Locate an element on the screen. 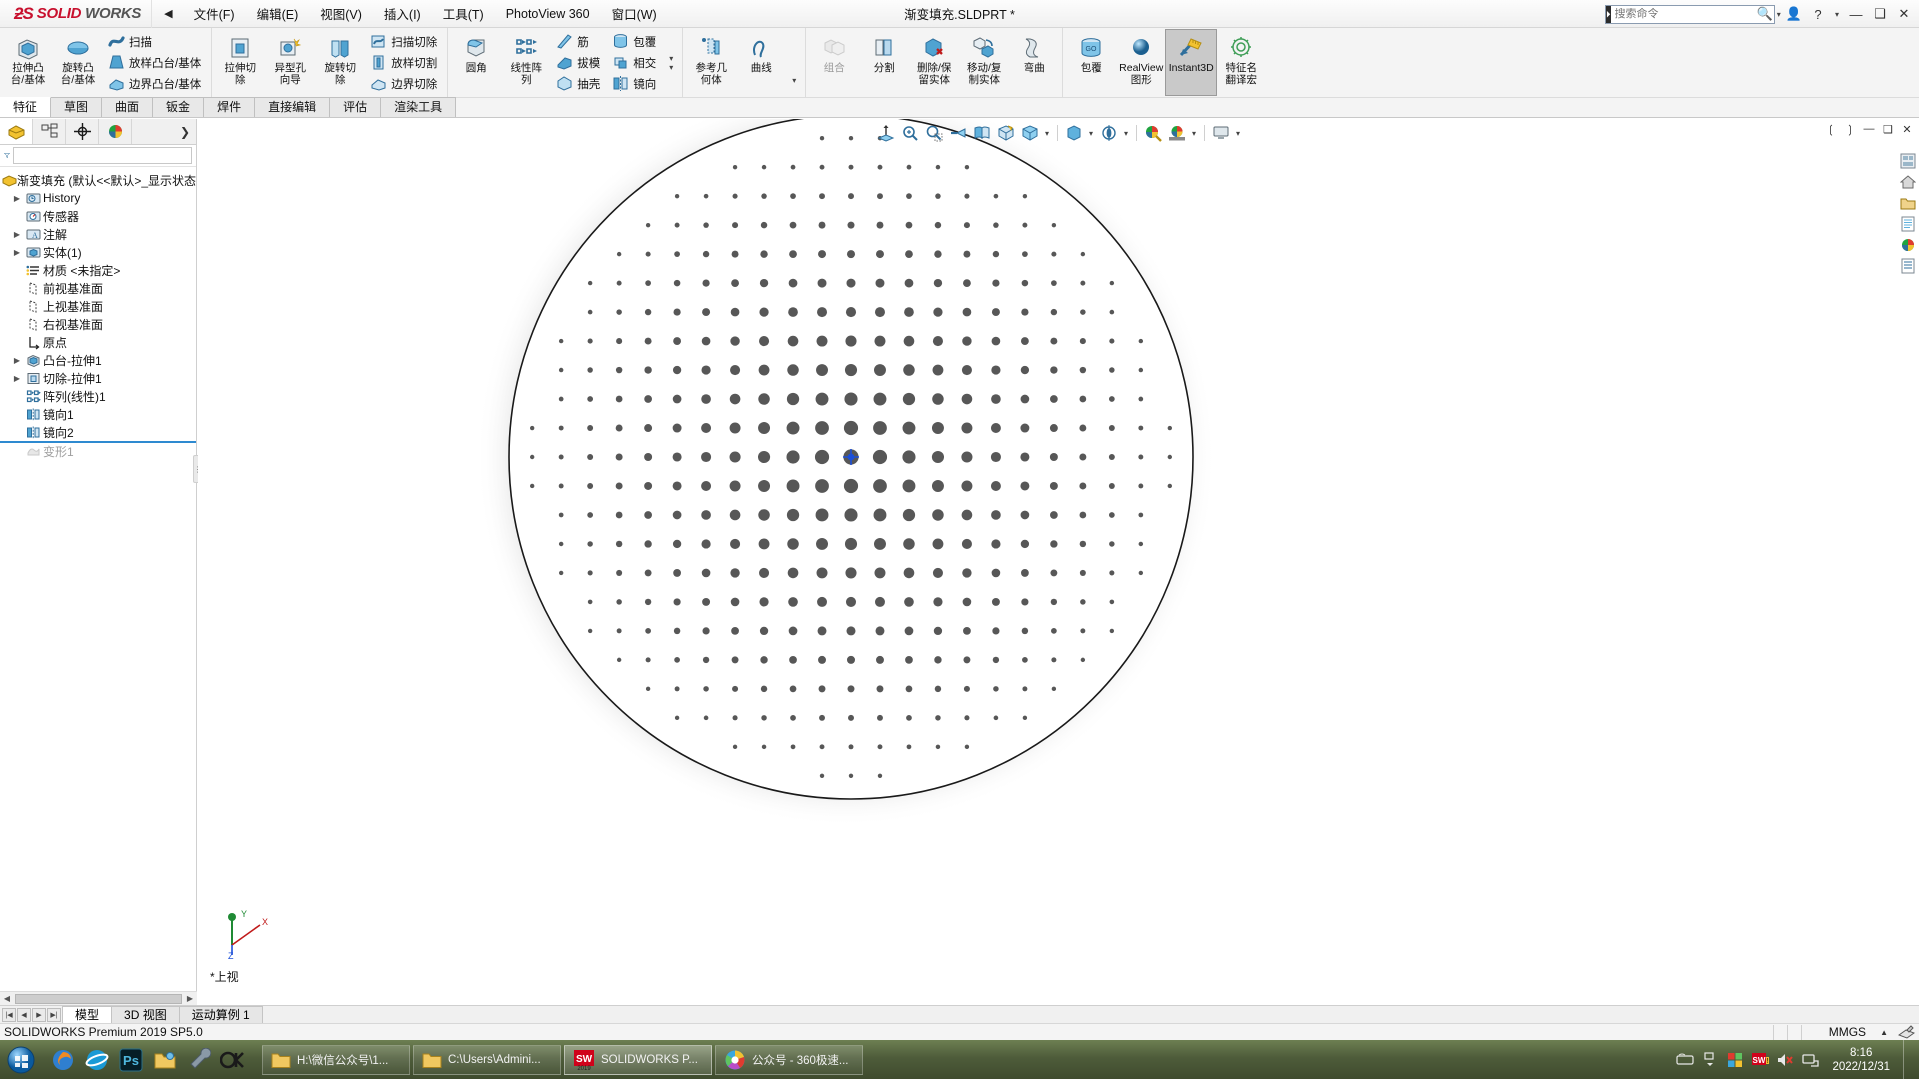 Image resolution: width=1919 pixels, height=1079 pixels. bottom-tab-motion-study: 运动算例 1 is located at coordinates (220, 1014).